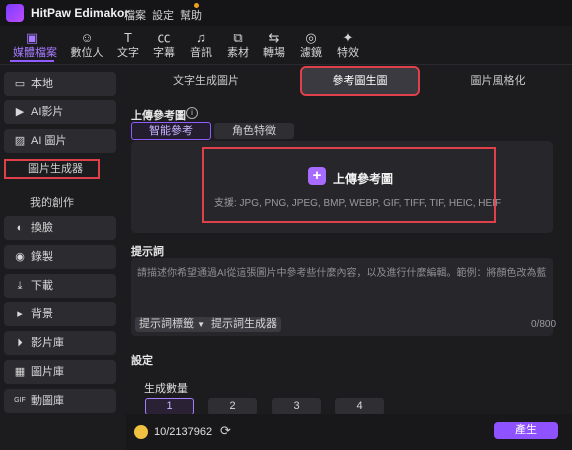  I want to click on credits-count: 10/2137962, so click(183, 432).